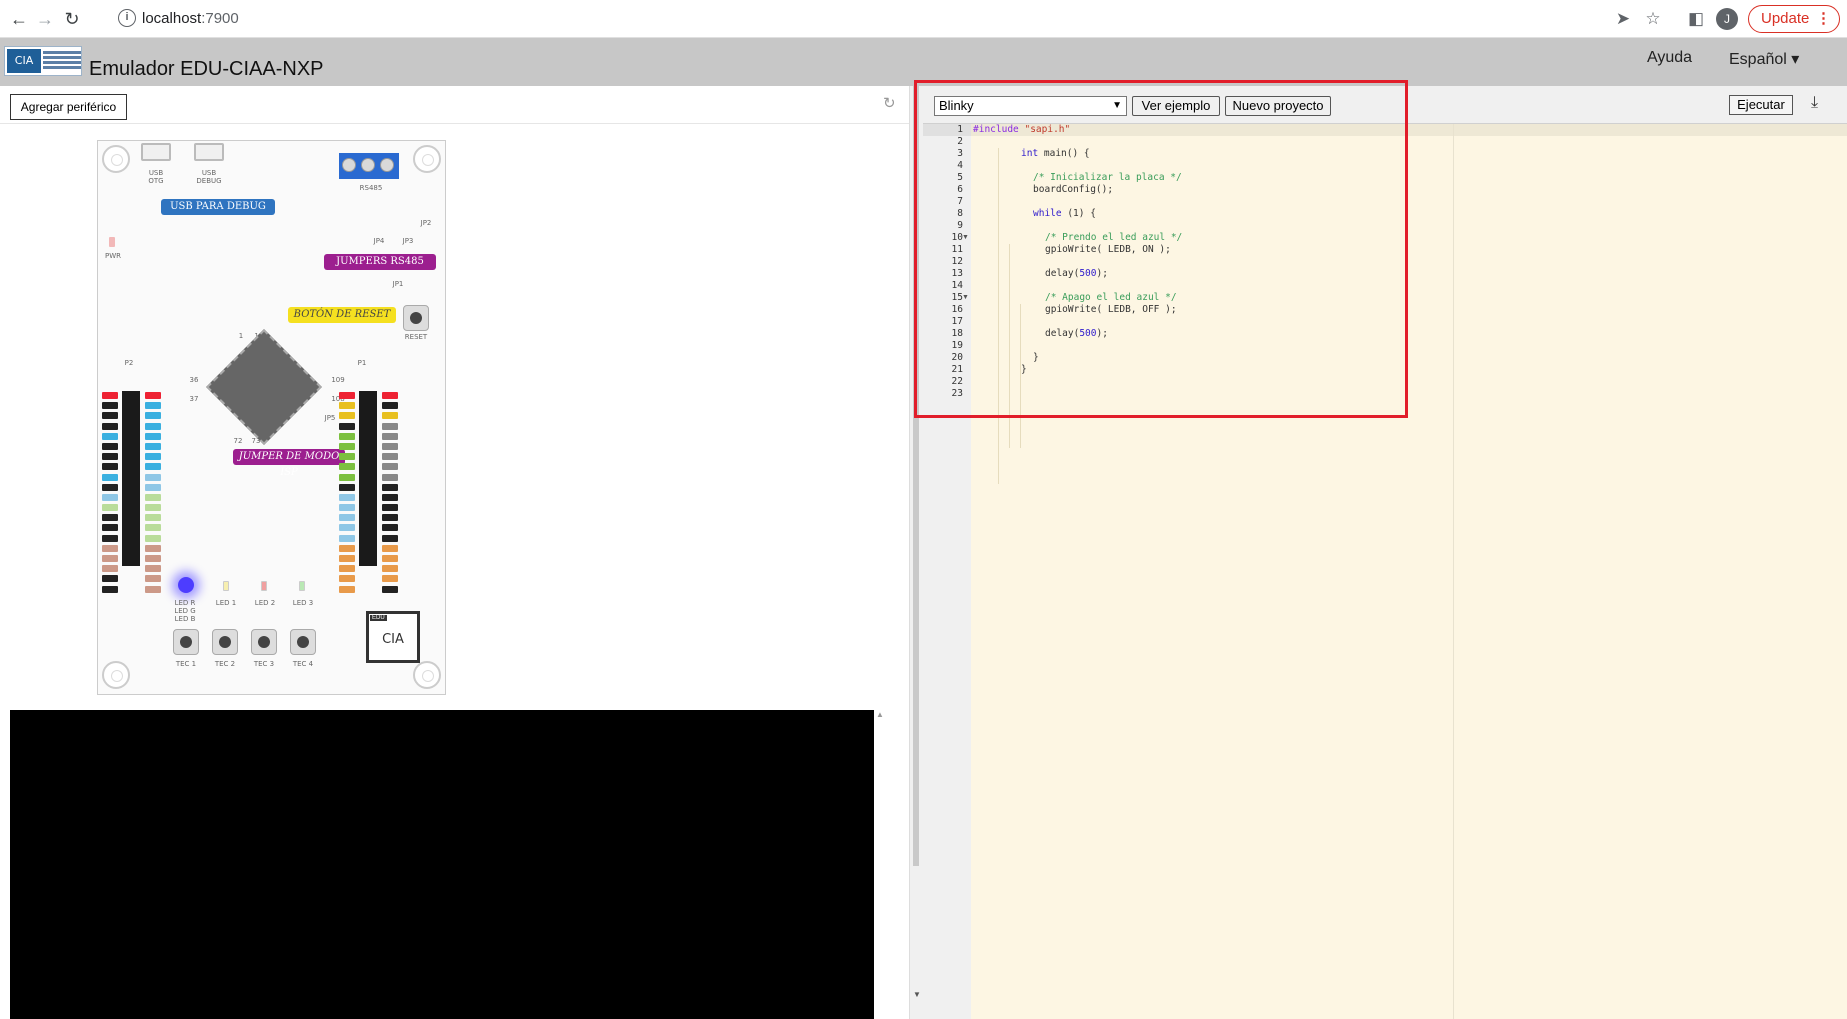 The height and width of the screenshot is (1019, 1847). What do you see at coordinates (225, 664) in the screenshot?
I see `tec2-label: TEC 2` at bounding box center [225, 664].